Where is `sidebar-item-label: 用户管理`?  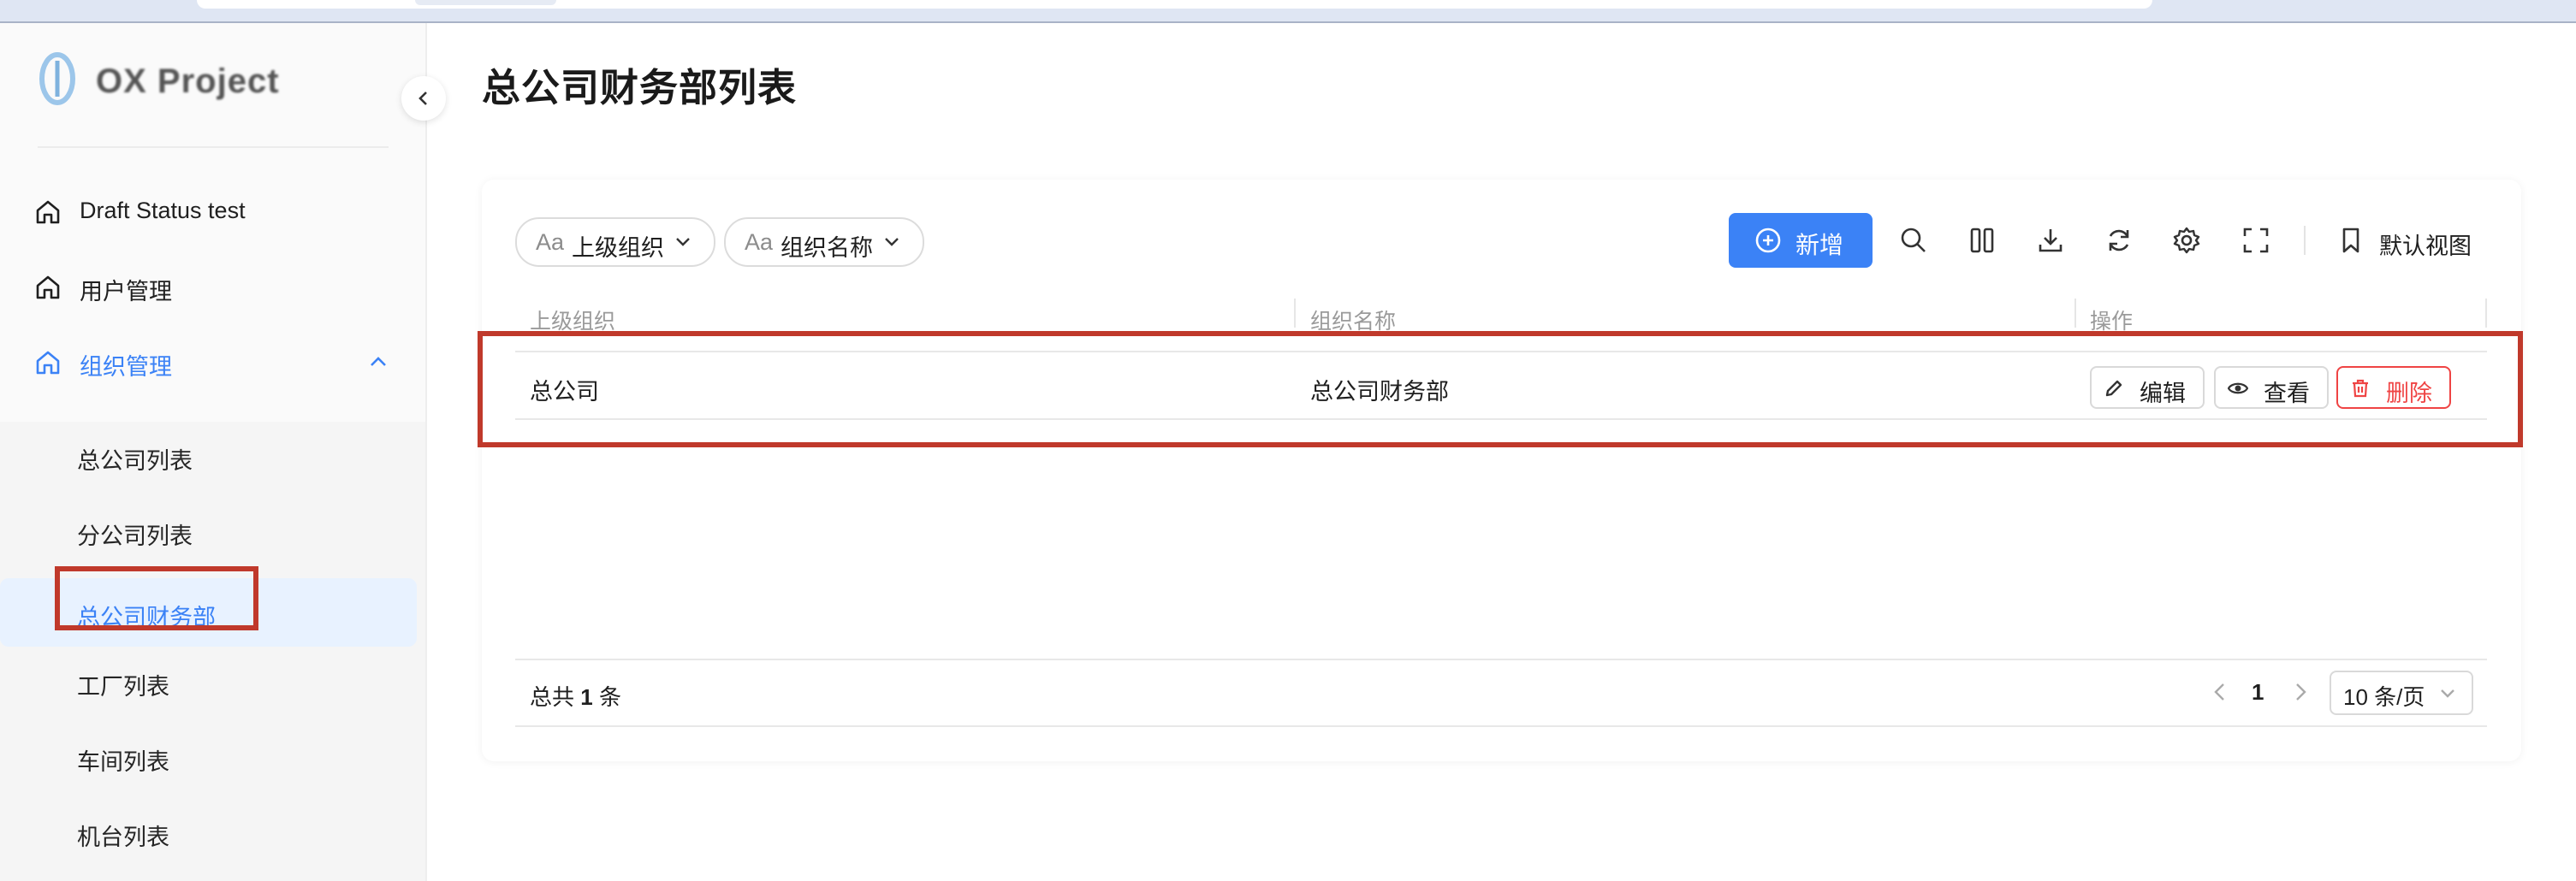
sidebar-item-label: 用户管理 is located at coordinates (126, 292).